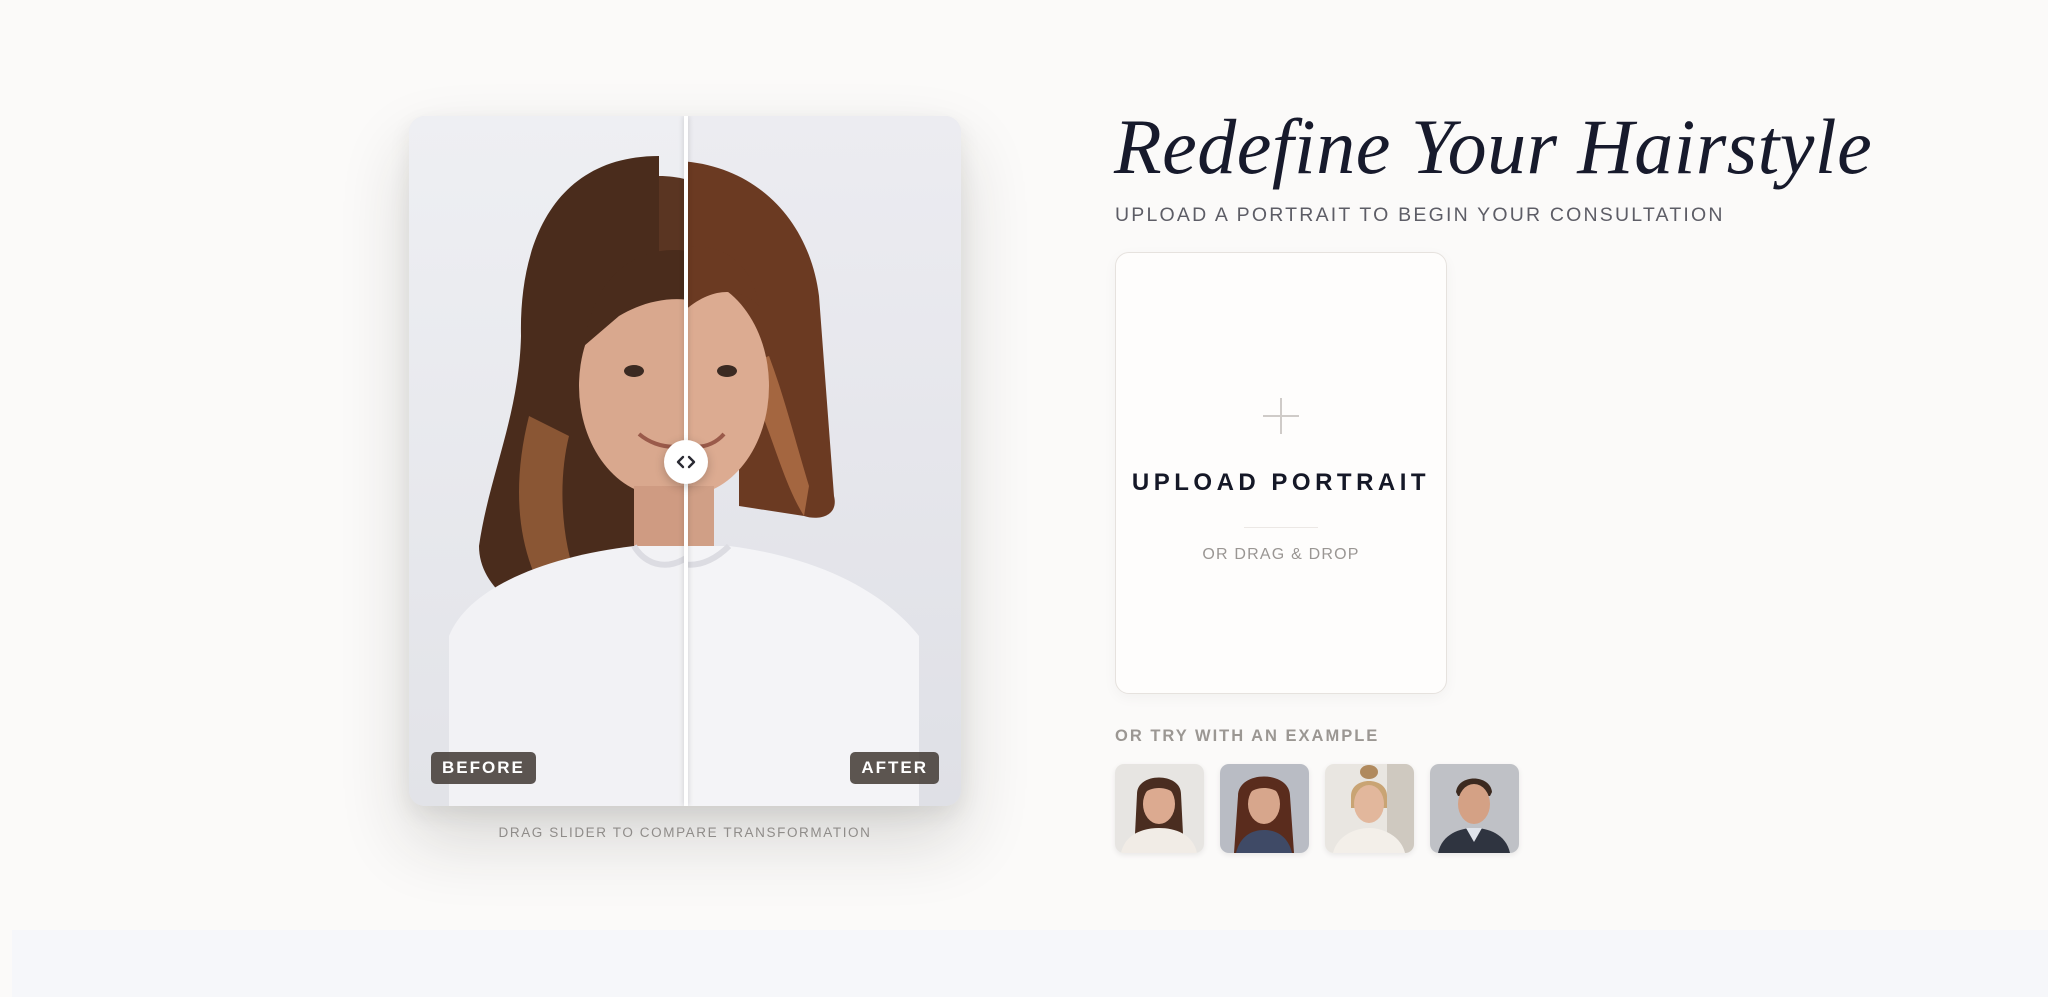 The image size is (2048, 997). What do you see at coordinates (1030, 963) in the screenshot?
I see `next-section-band` at bounding box center [1030, 963].